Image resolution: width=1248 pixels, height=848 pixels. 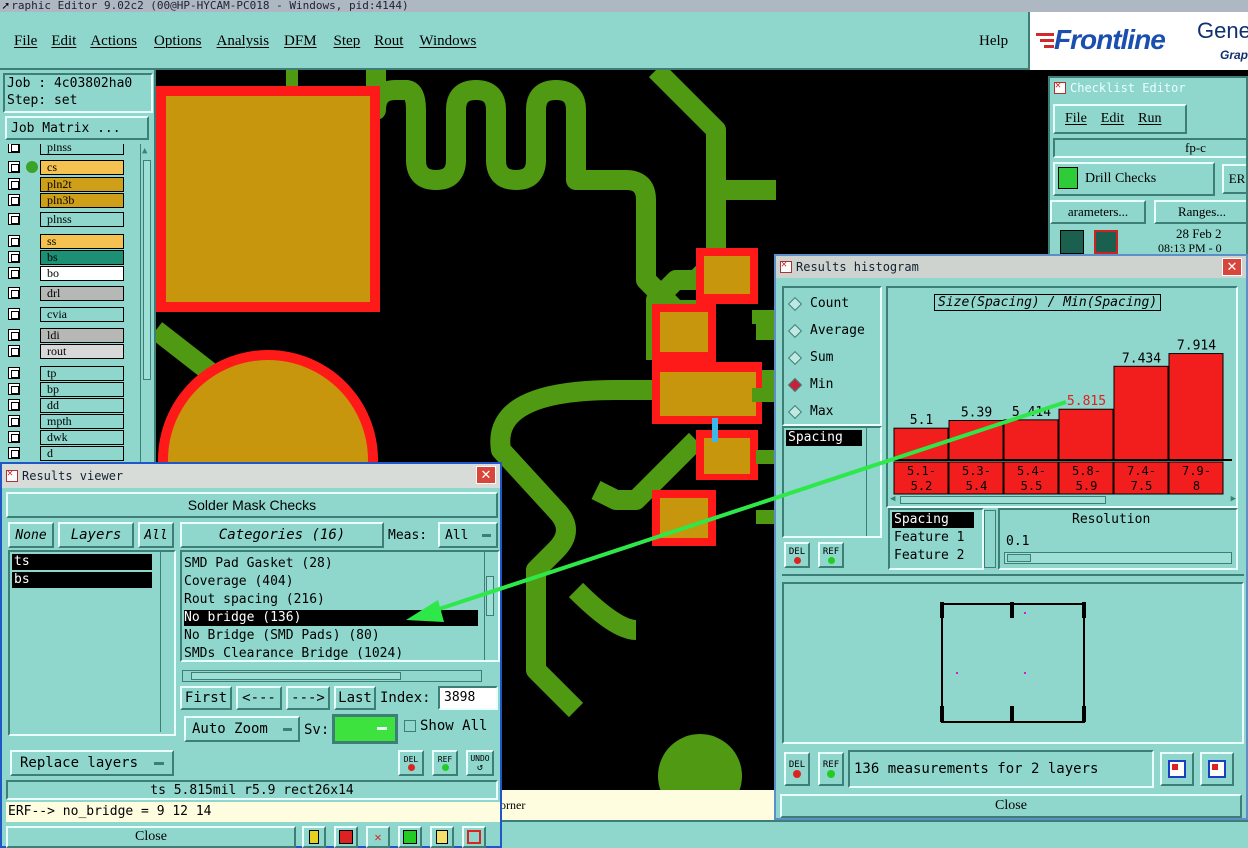 What do you see at coordinates (378, 837) in the screenshot?
I see `erf-off-icon: ✕` at bounding box center [378, 837].